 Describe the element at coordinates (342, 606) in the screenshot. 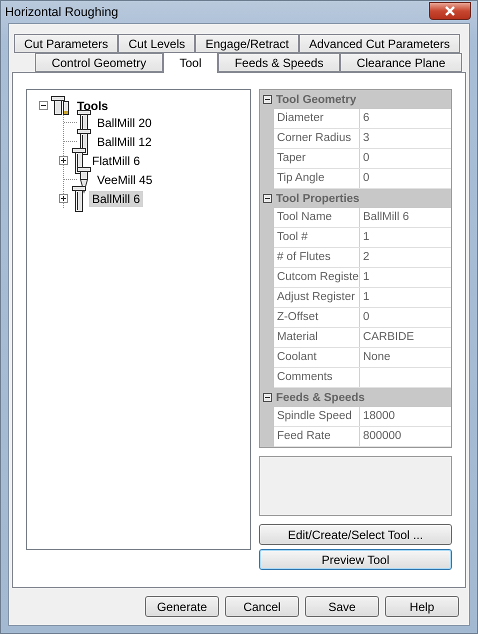

I see `dialog-button: Save` at that location.